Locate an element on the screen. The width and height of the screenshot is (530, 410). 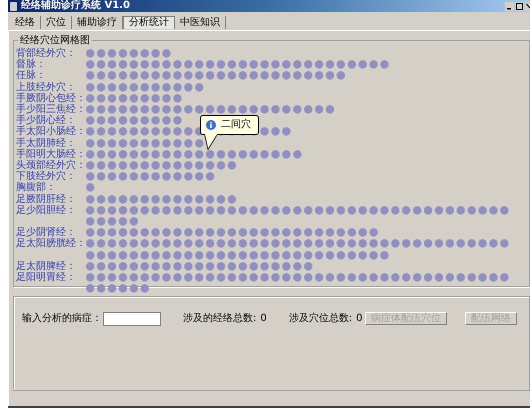
meridian-label: 胸腹部： is located at coordinates (36, 188).